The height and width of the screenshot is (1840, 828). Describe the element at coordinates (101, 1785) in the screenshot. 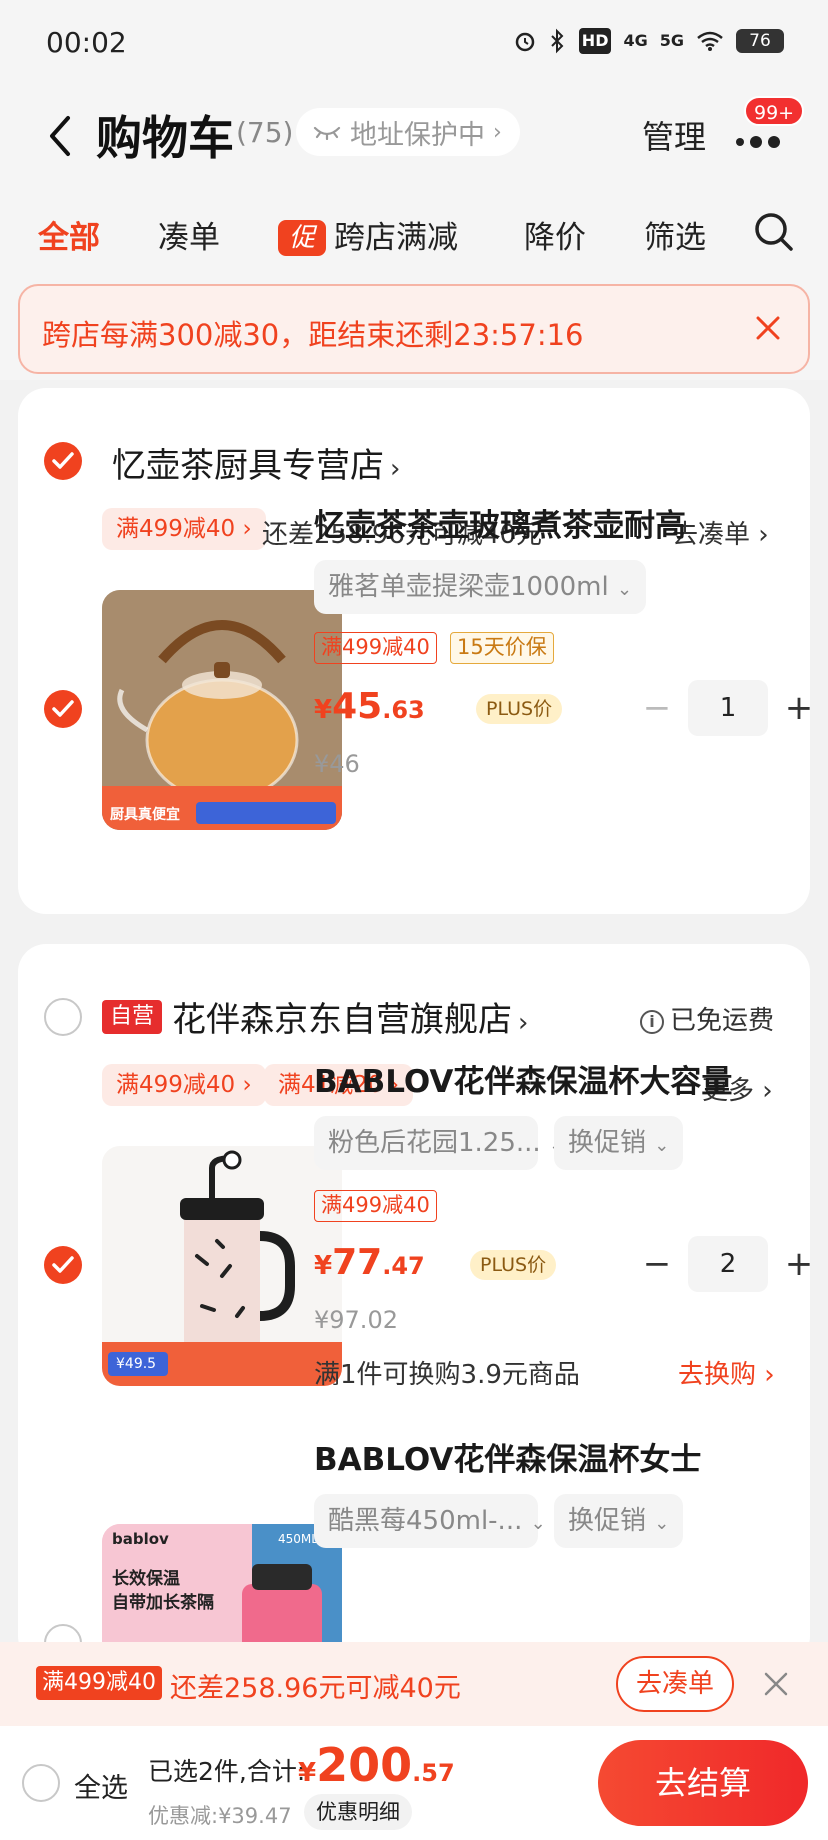

I see `select-all-label: 全选` at that location.